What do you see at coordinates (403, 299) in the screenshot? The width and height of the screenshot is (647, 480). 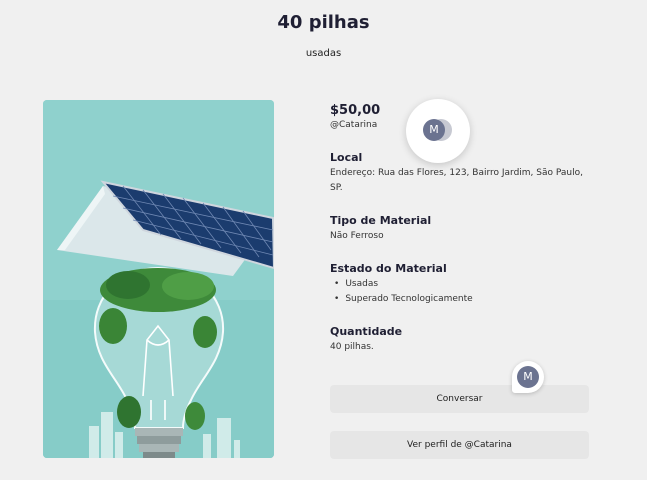 I see `list-item: Superado Tecnologicamente` at bounding box center [403, 299].